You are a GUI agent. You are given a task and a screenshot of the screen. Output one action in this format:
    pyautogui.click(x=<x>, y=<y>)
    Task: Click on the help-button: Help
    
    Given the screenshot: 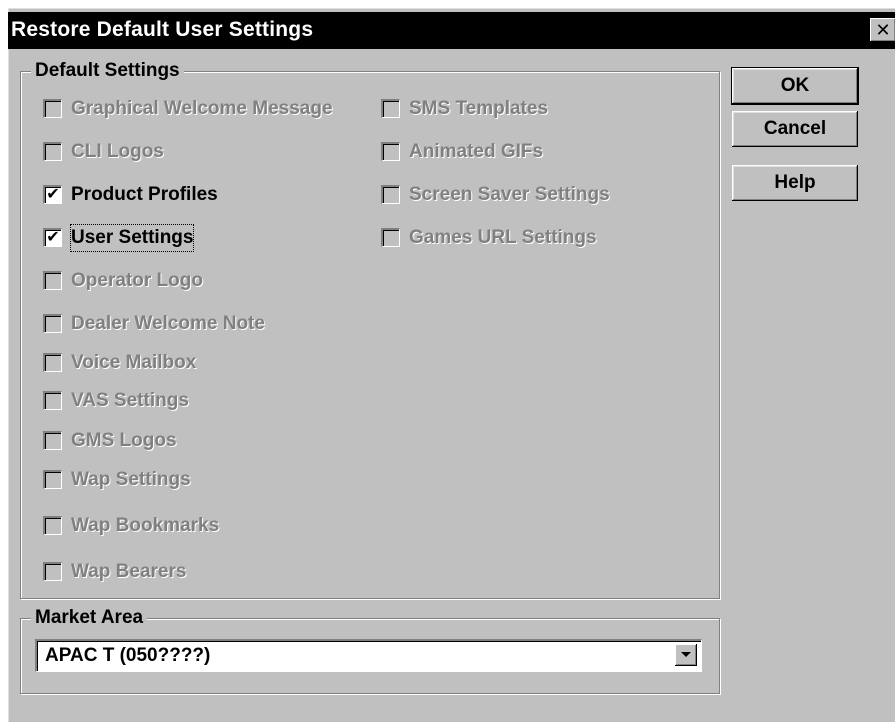 What is the action you would take?
    pyautogui.click(x=795, y=183)
    